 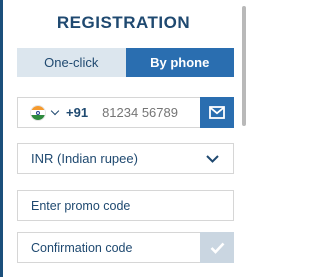 I want to click on confirm-code-button, so click(x=217, y=247).